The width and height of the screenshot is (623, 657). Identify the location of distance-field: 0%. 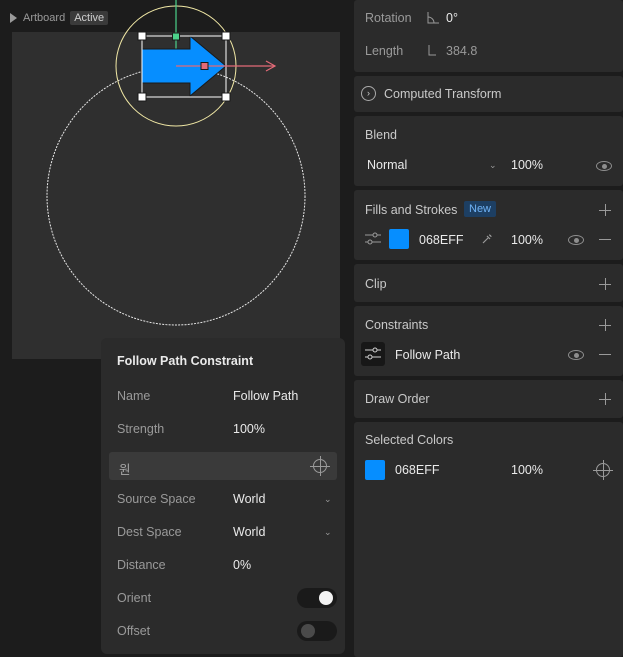
(242, 565).